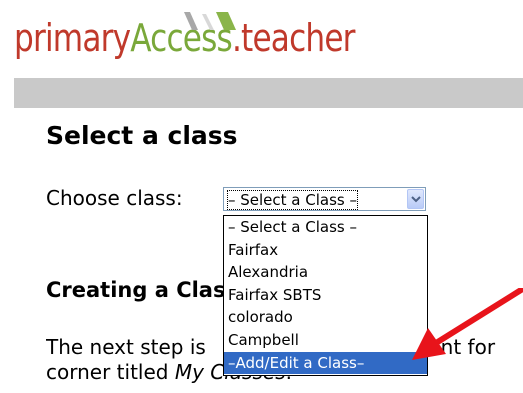 The width and height of the screenshot is (523, 393). I want to click on instruction-line-1: The next step is, so click(126, 347).